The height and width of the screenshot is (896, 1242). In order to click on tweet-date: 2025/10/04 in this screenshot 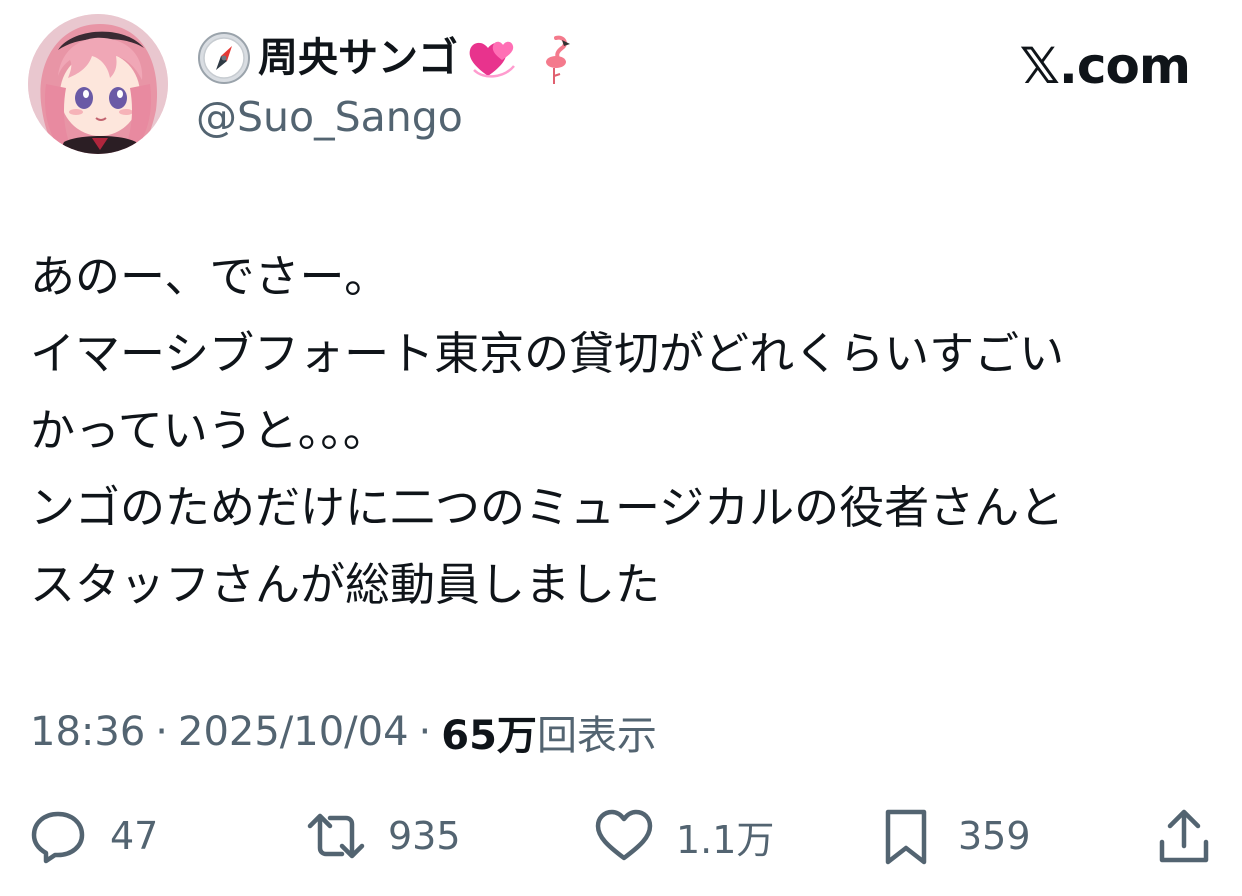, I will do `click(293, 732)`.